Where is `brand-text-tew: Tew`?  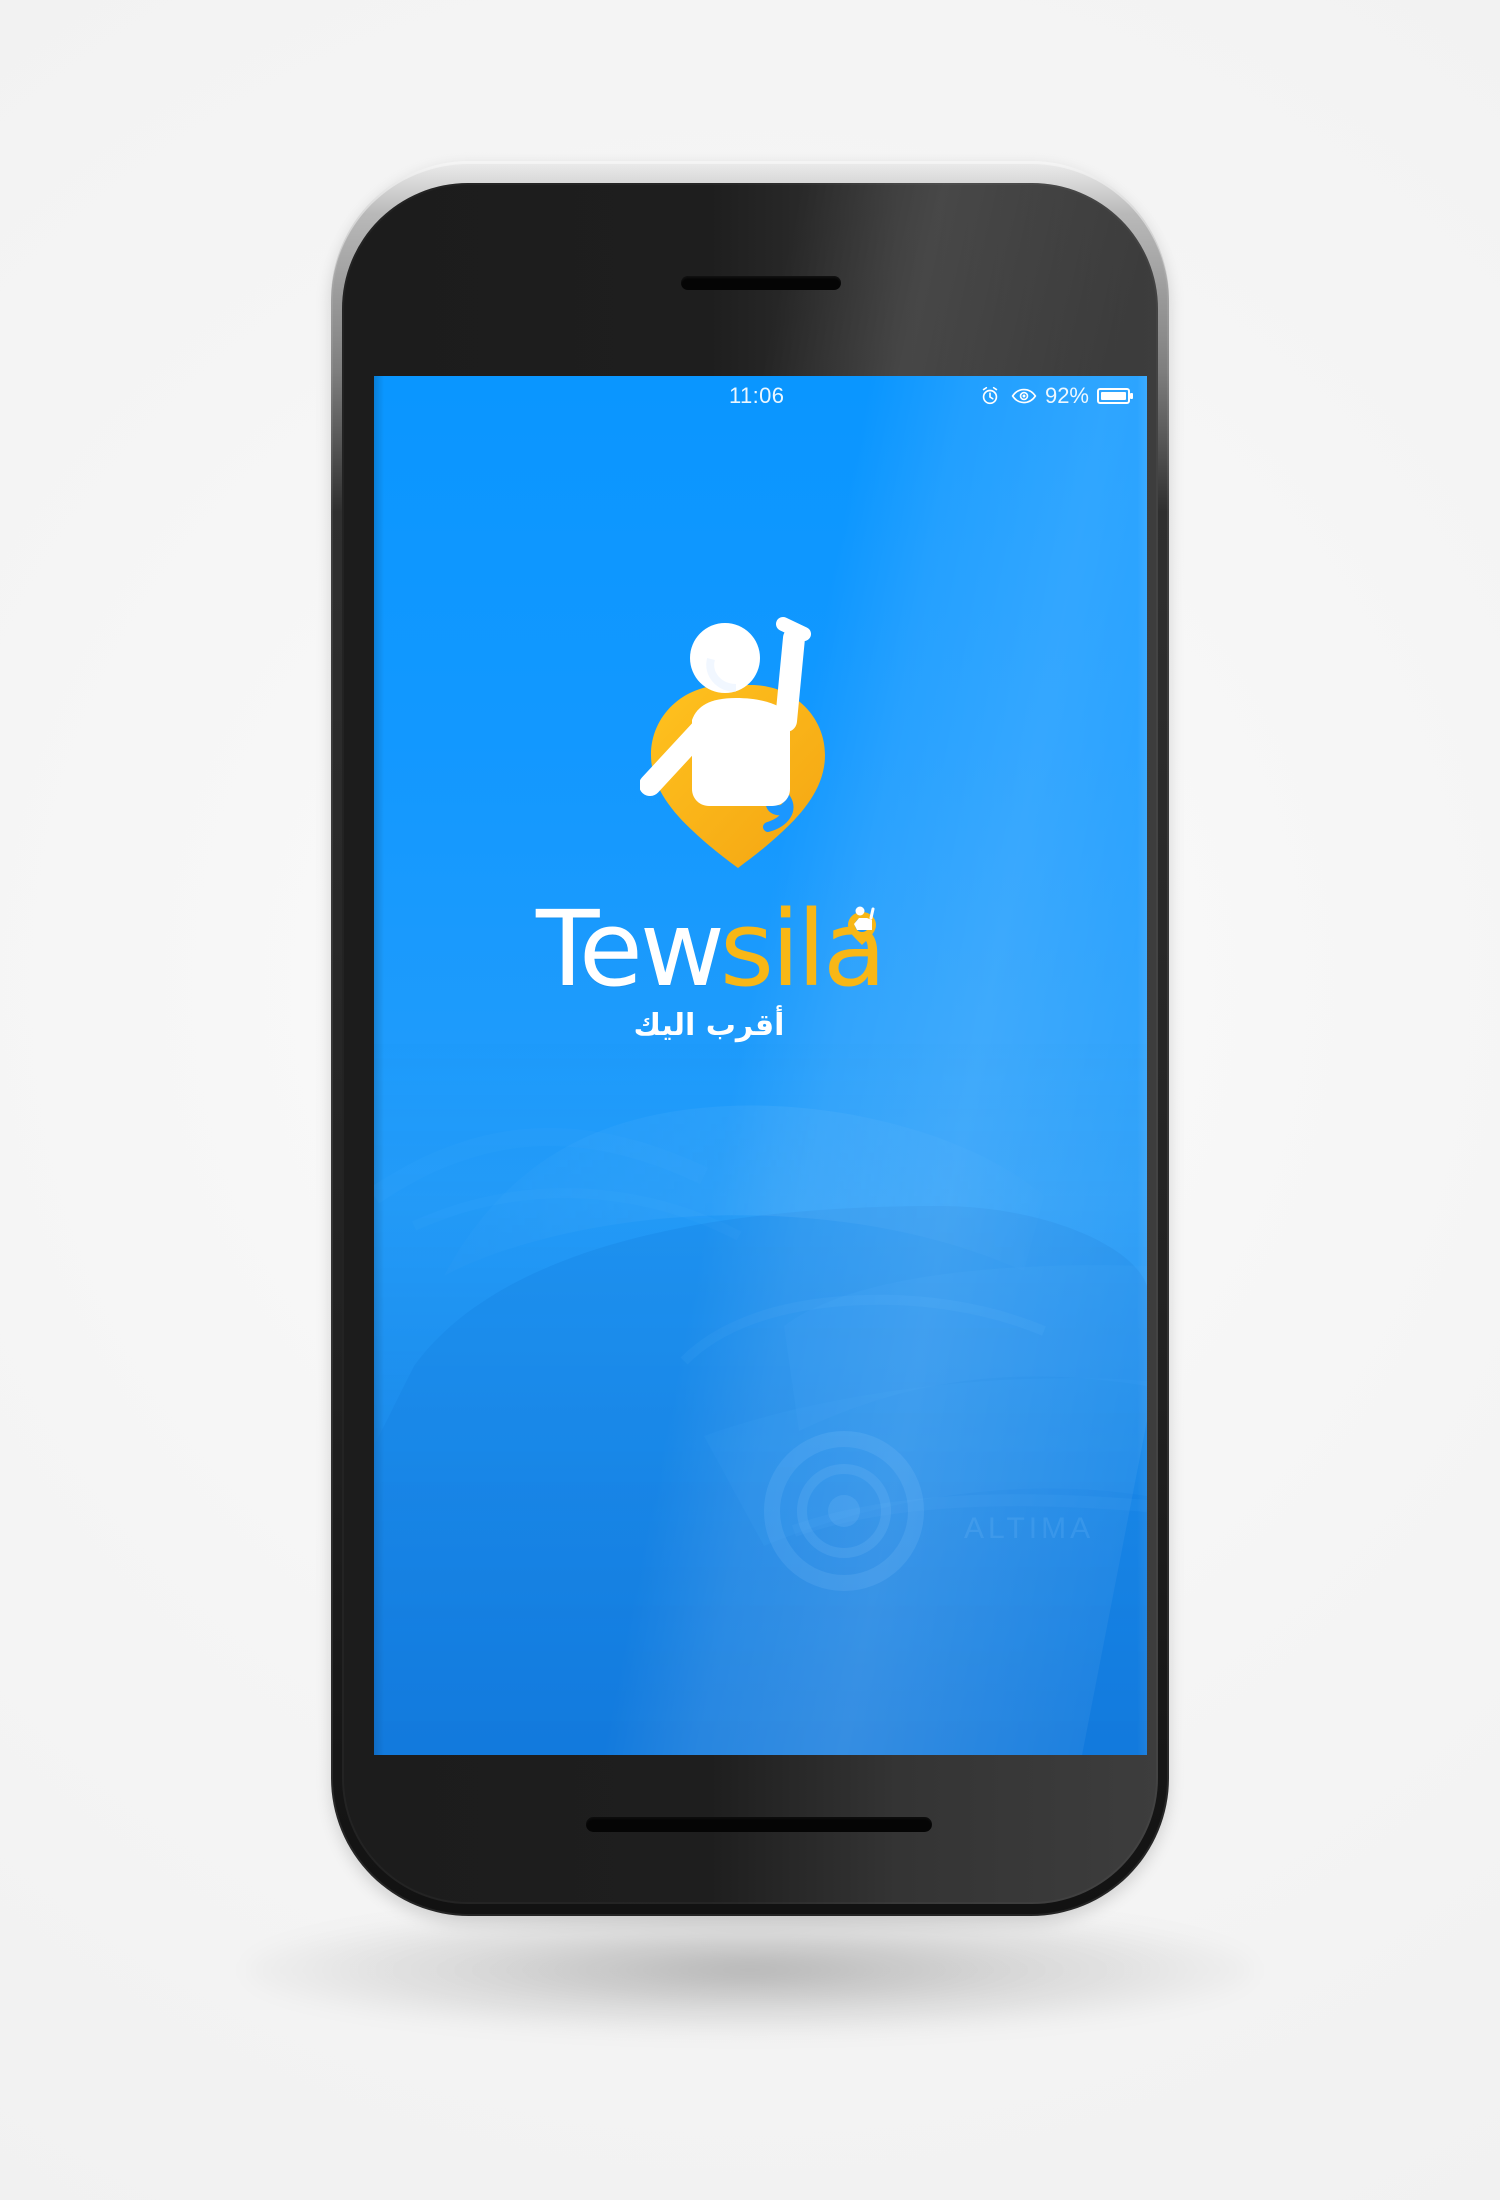
brand-text-tew: Tew is located at coordinates (630, 949).